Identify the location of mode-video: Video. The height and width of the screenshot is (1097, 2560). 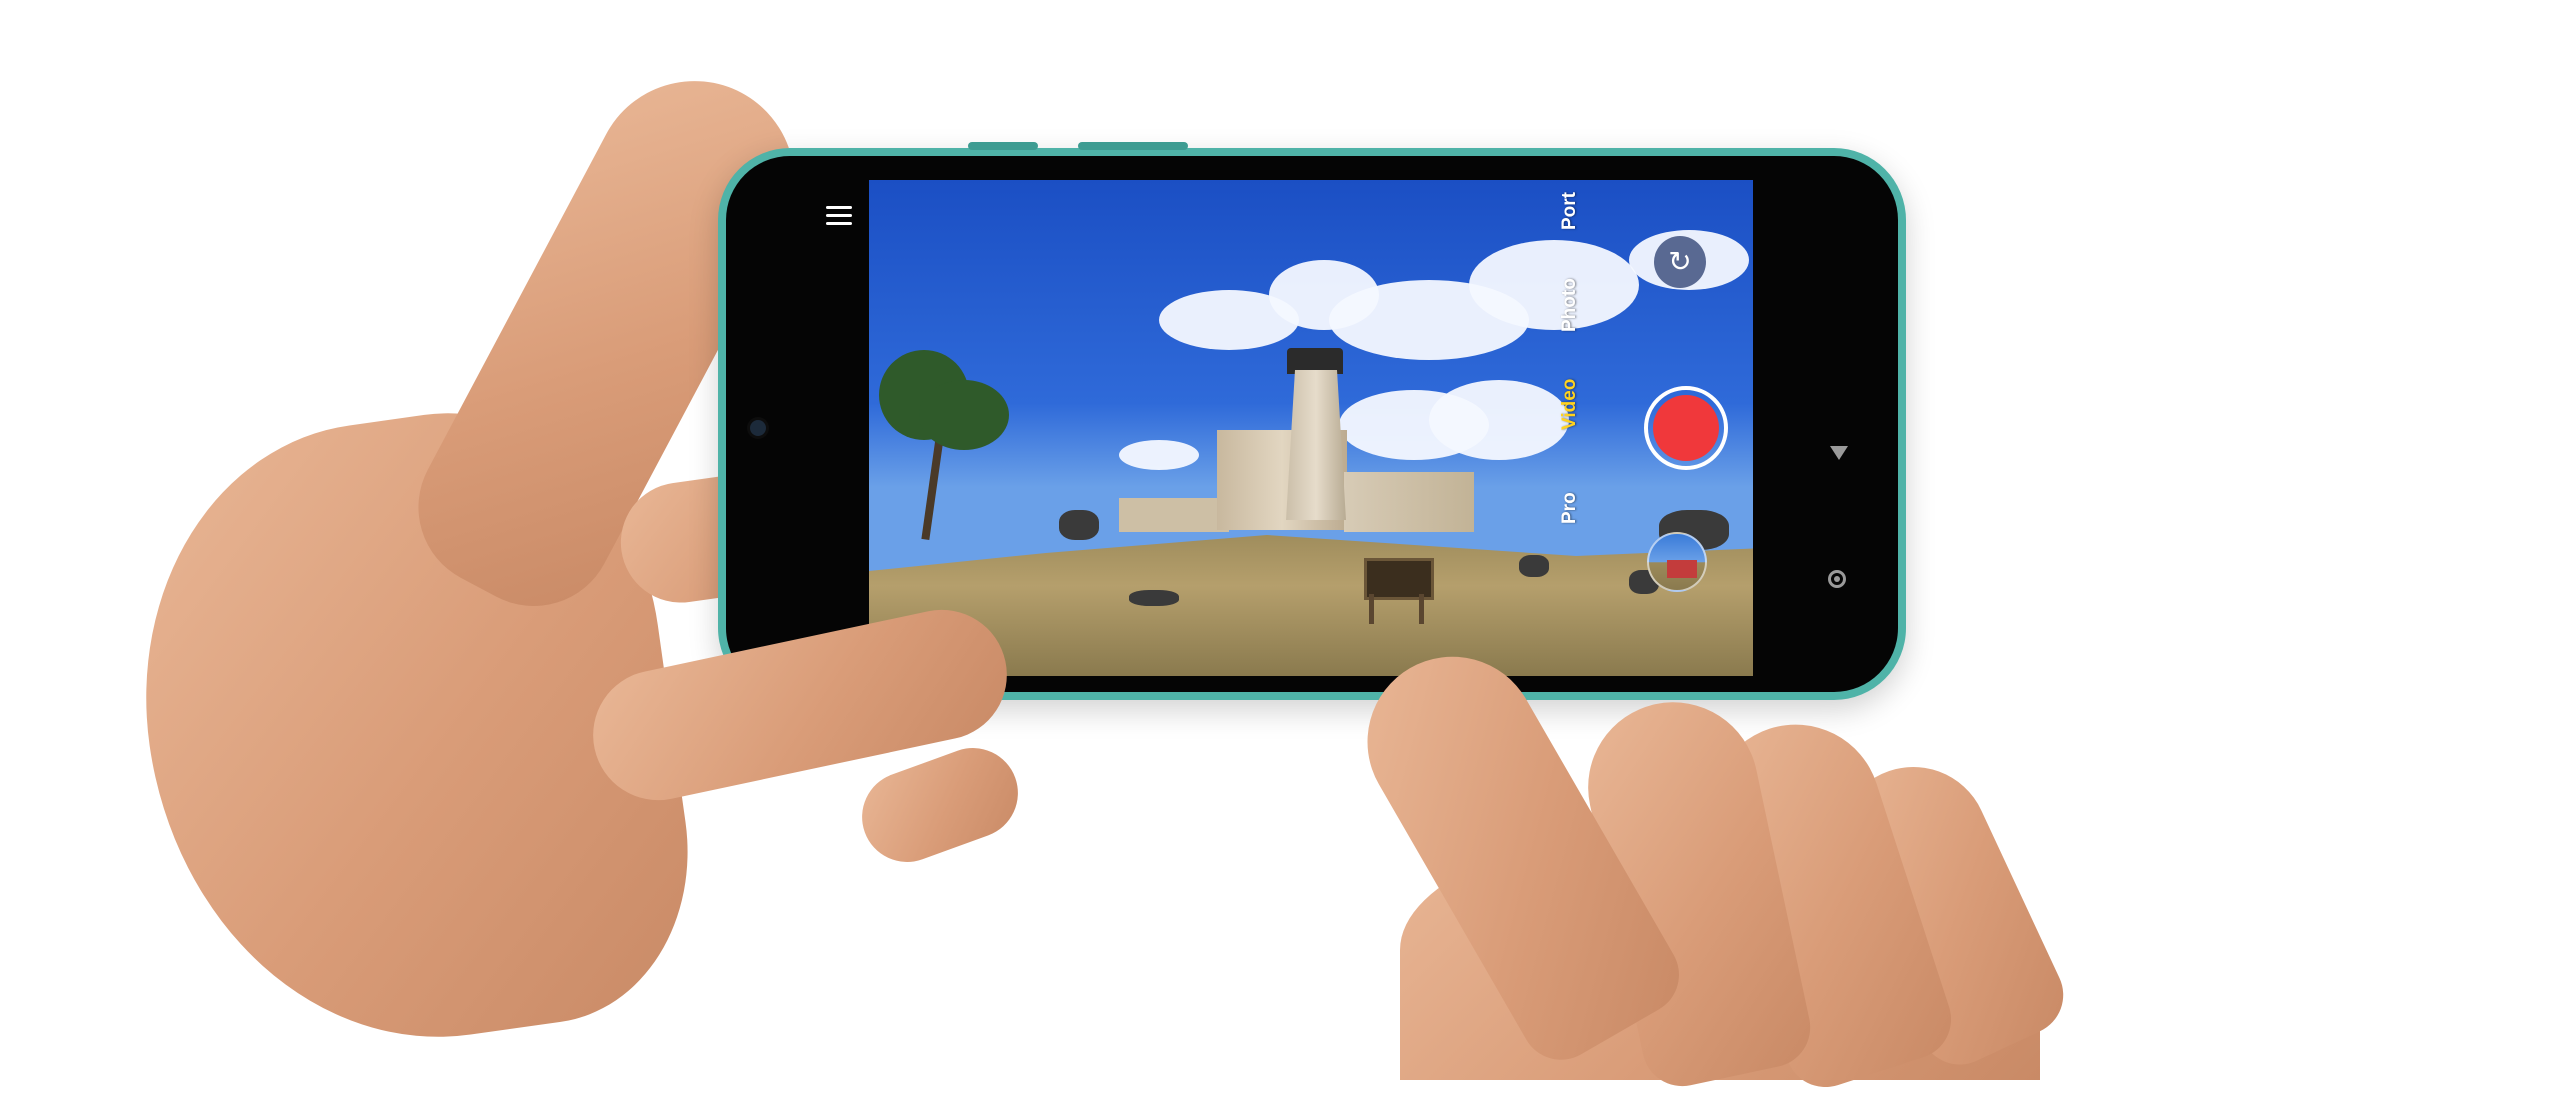
(1570, 404).